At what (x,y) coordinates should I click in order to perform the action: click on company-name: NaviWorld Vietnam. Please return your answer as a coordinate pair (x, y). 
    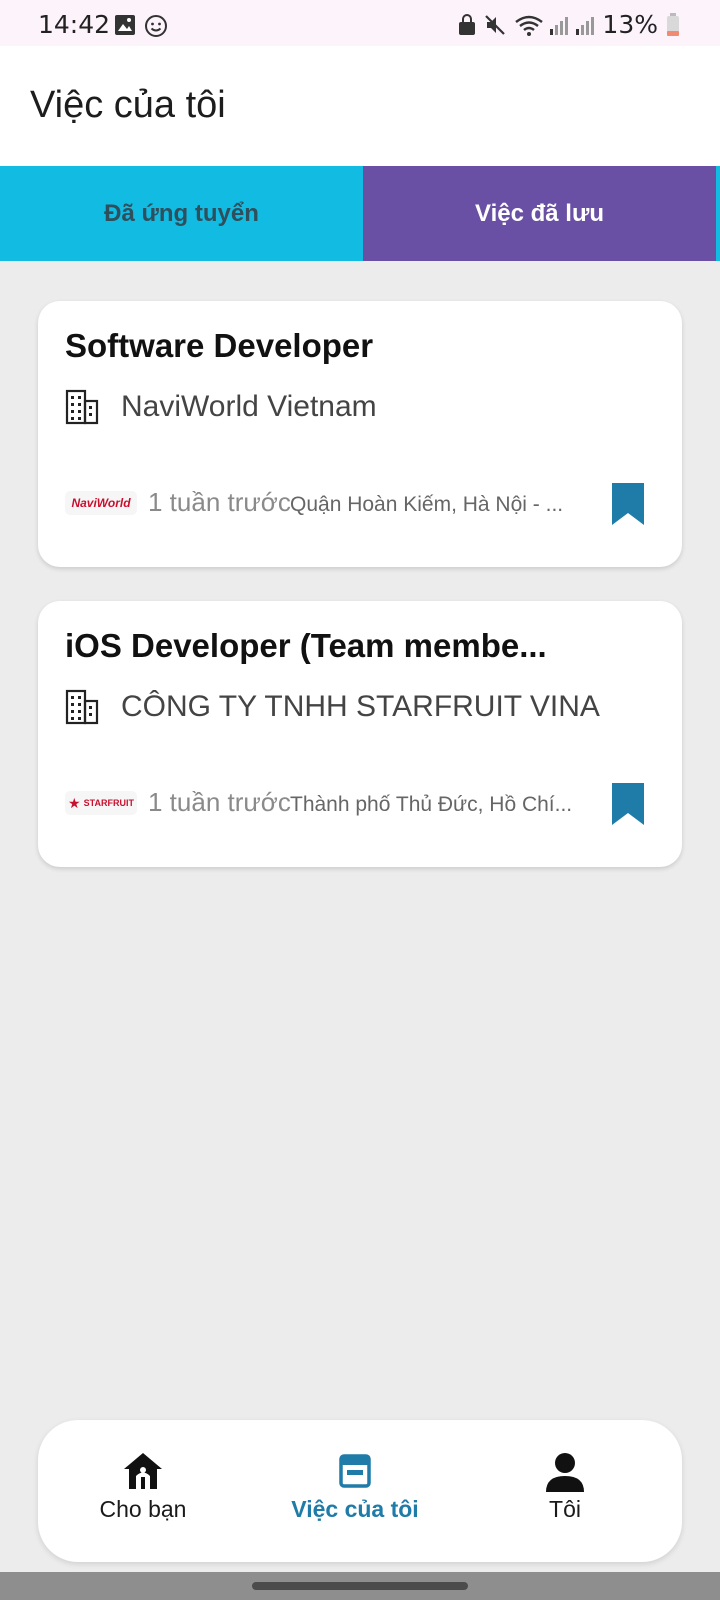
    Looking at the image, I should click on (249, 406).